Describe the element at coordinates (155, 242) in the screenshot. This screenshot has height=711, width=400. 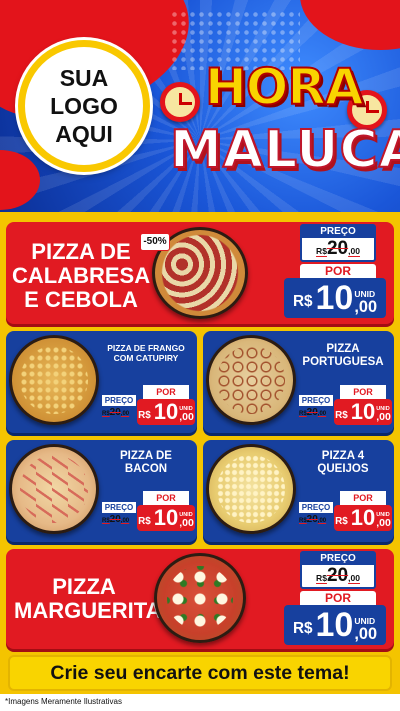
I see `discount-badge: -50%` at that location.